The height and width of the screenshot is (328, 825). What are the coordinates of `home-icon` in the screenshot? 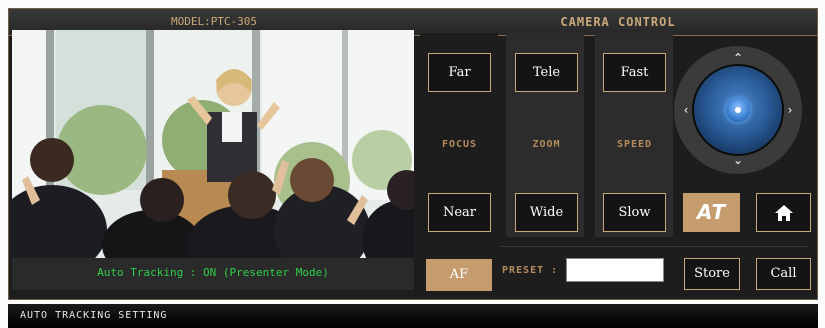 It's located at (783, 213).